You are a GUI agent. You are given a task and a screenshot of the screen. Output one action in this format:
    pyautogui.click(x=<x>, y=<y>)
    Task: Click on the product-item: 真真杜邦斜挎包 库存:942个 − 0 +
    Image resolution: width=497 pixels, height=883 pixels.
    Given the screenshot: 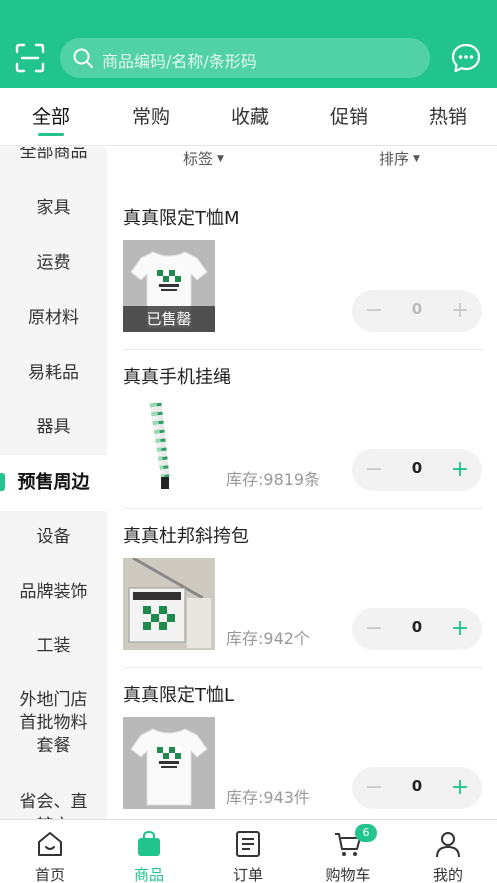 What is the action you would take?
    pyautogui.click(x=303, y=601)
    